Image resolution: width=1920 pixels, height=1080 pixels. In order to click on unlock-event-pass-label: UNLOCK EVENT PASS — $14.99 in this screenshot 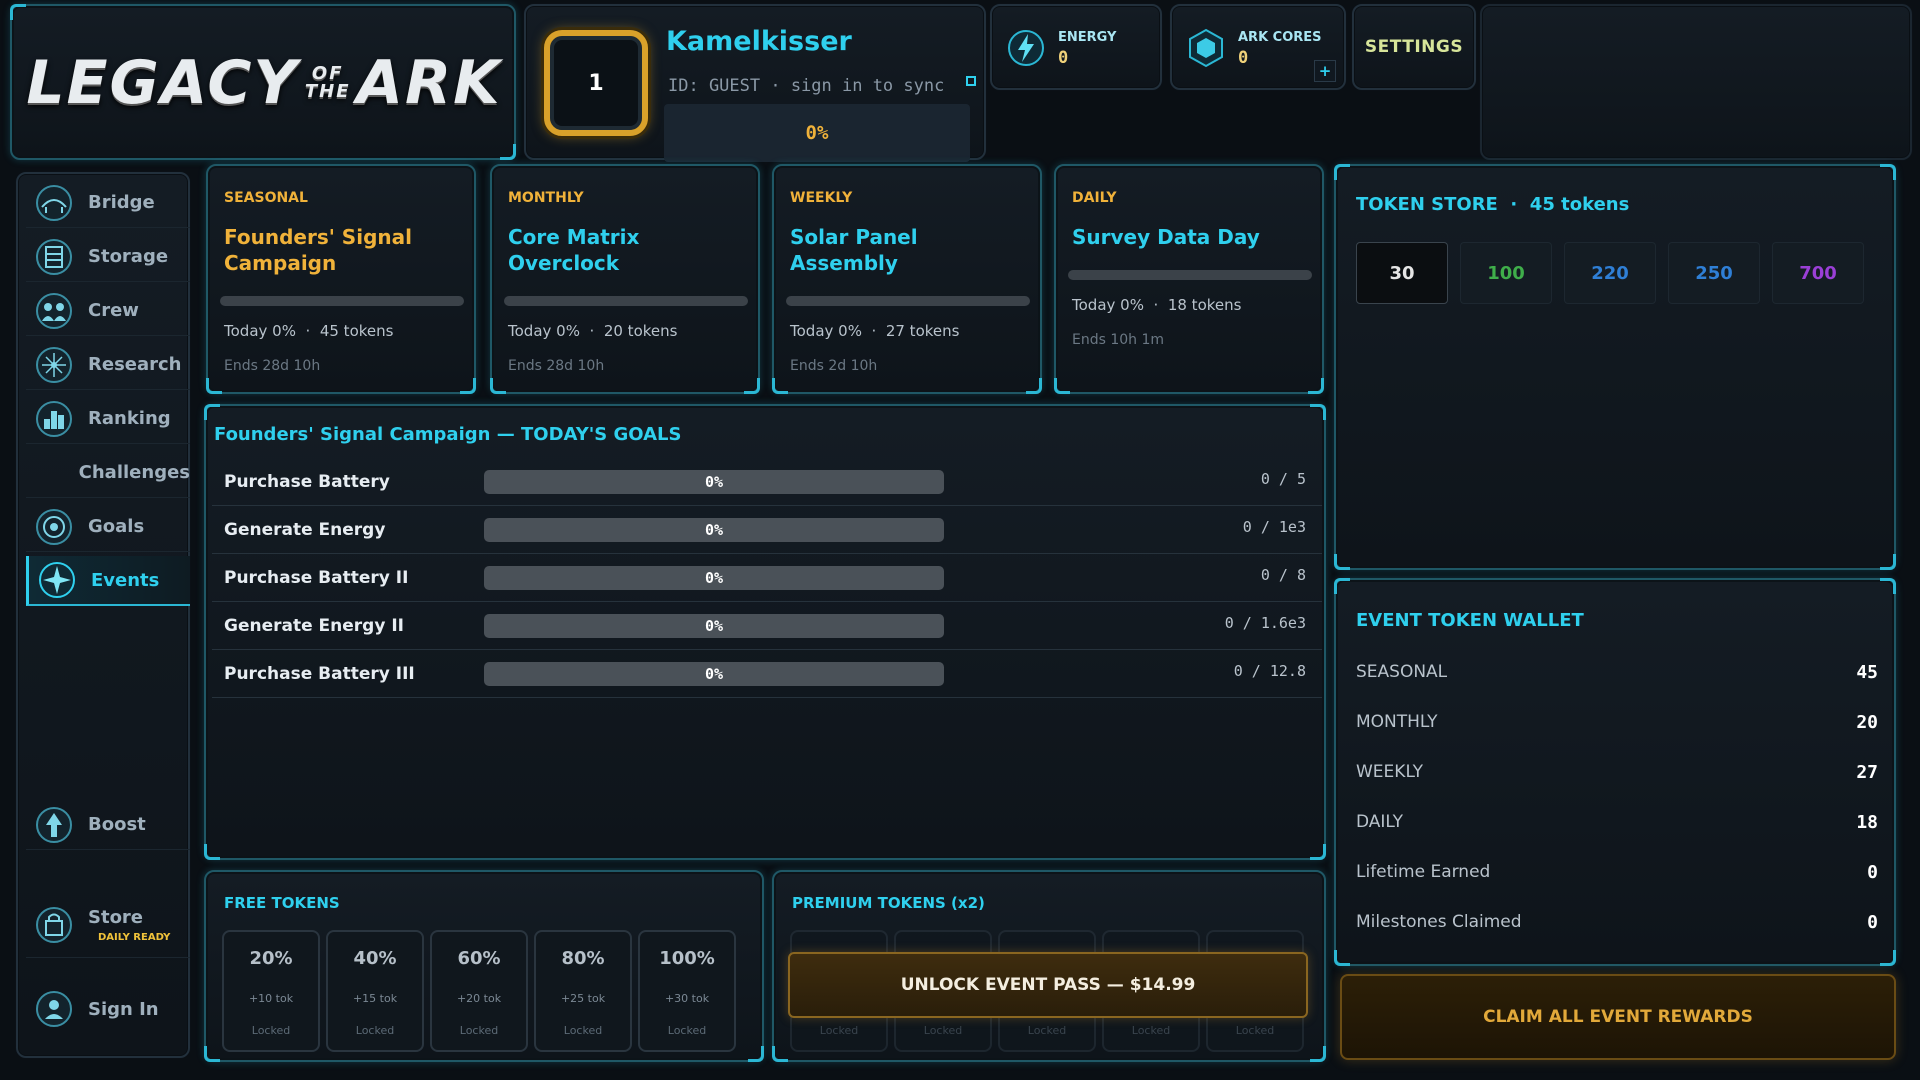, I will do `click(1048, 985)`.